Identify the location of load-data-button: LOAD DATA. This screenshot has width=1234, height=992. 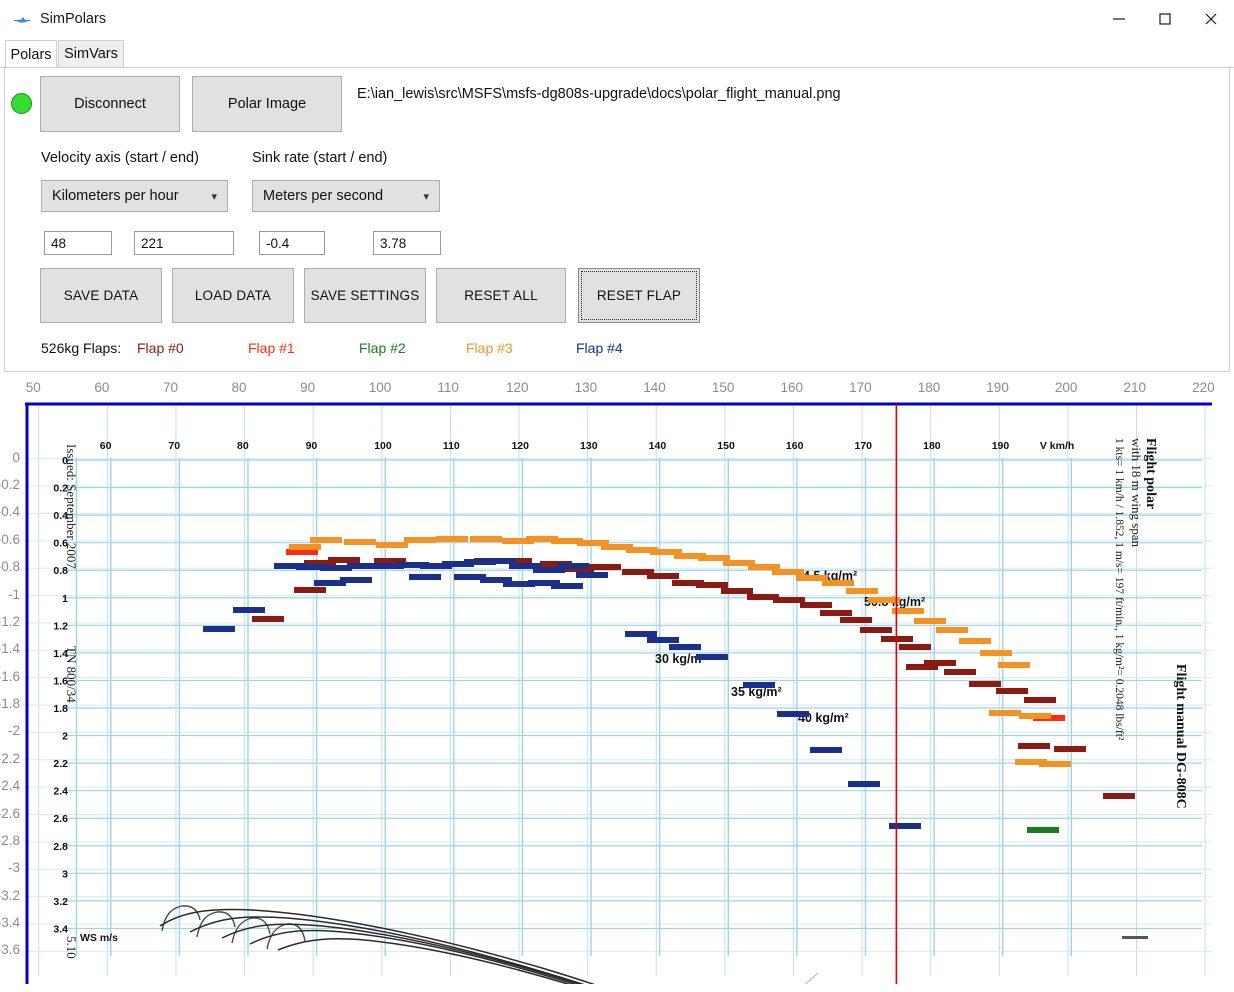
(233, 295).